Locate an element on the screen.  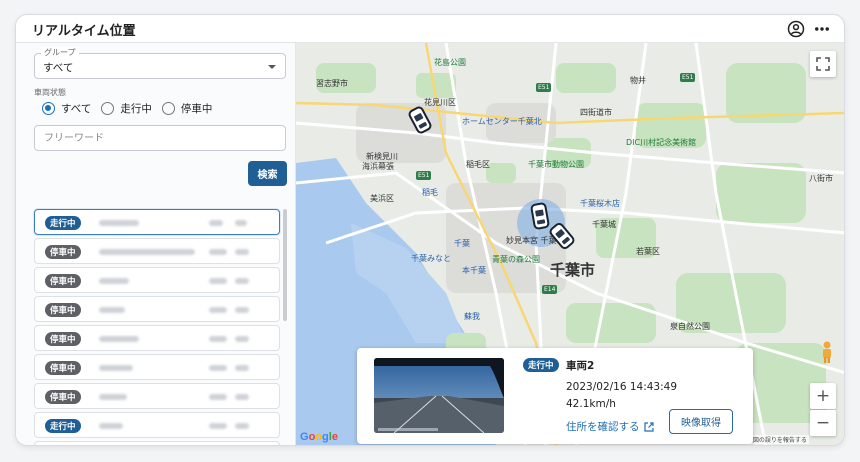
vehicle-state-label: 車両状態 is located at coordinates (50, 92).